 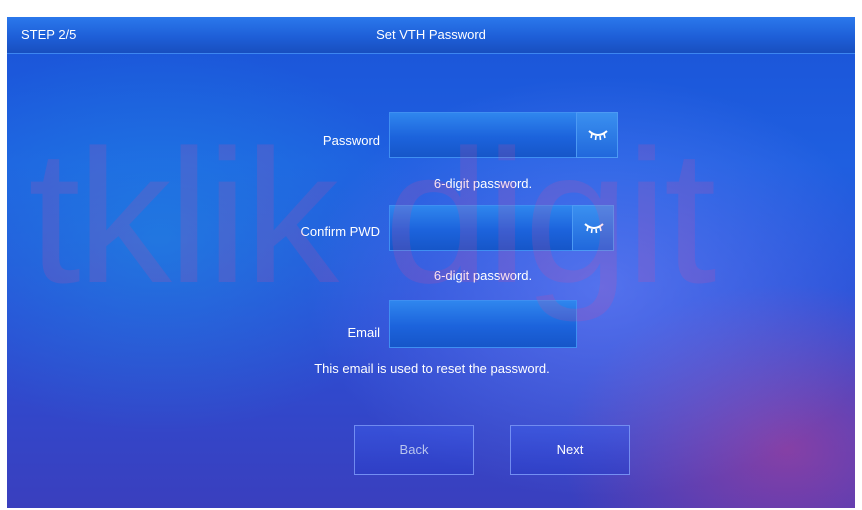 What do you see at coordinates (414, 450) in the screenshot?
I see `back-button: Back` at bounding box center [414, 450].